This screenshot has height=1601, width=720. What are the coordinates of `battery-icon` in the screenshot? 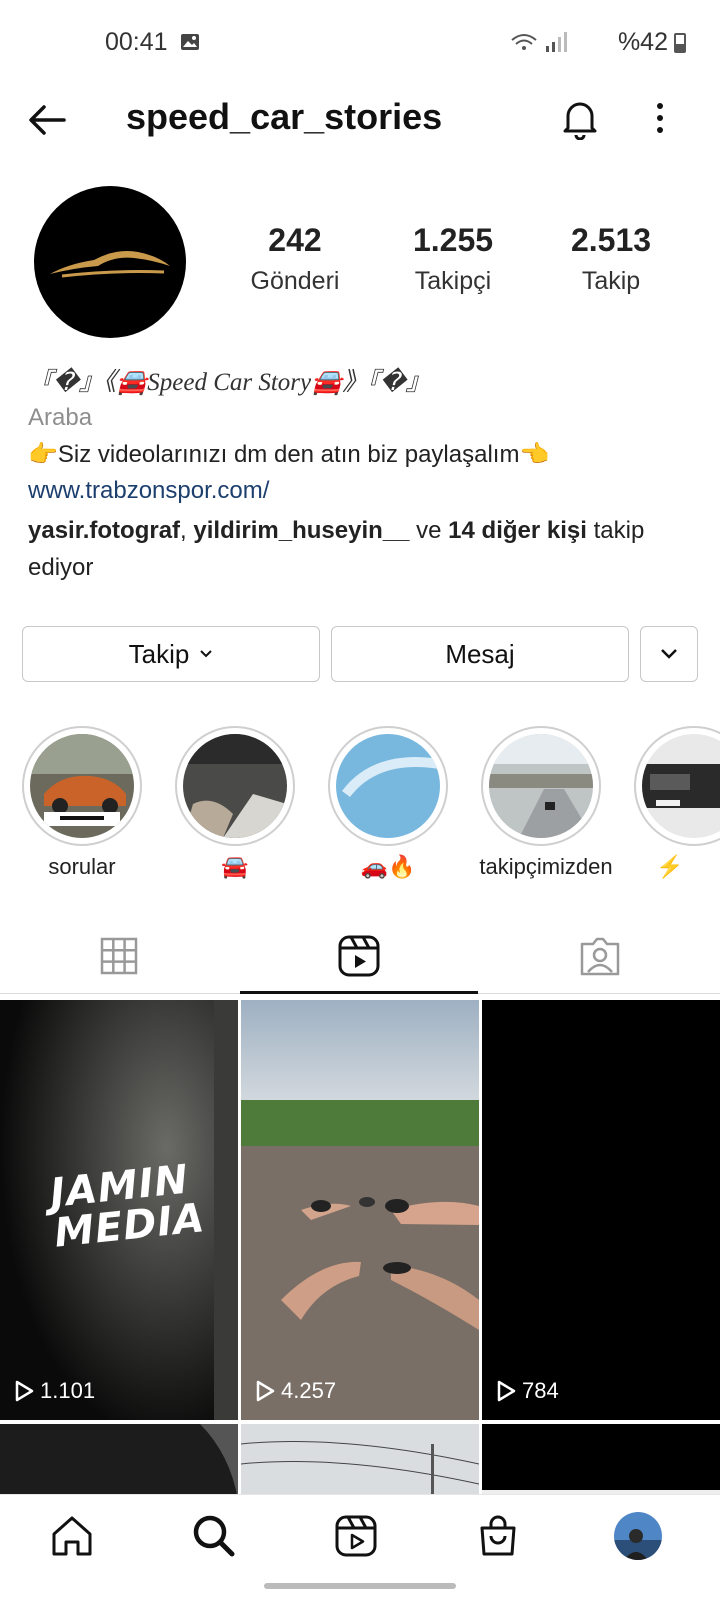 It's located at (680, 43).